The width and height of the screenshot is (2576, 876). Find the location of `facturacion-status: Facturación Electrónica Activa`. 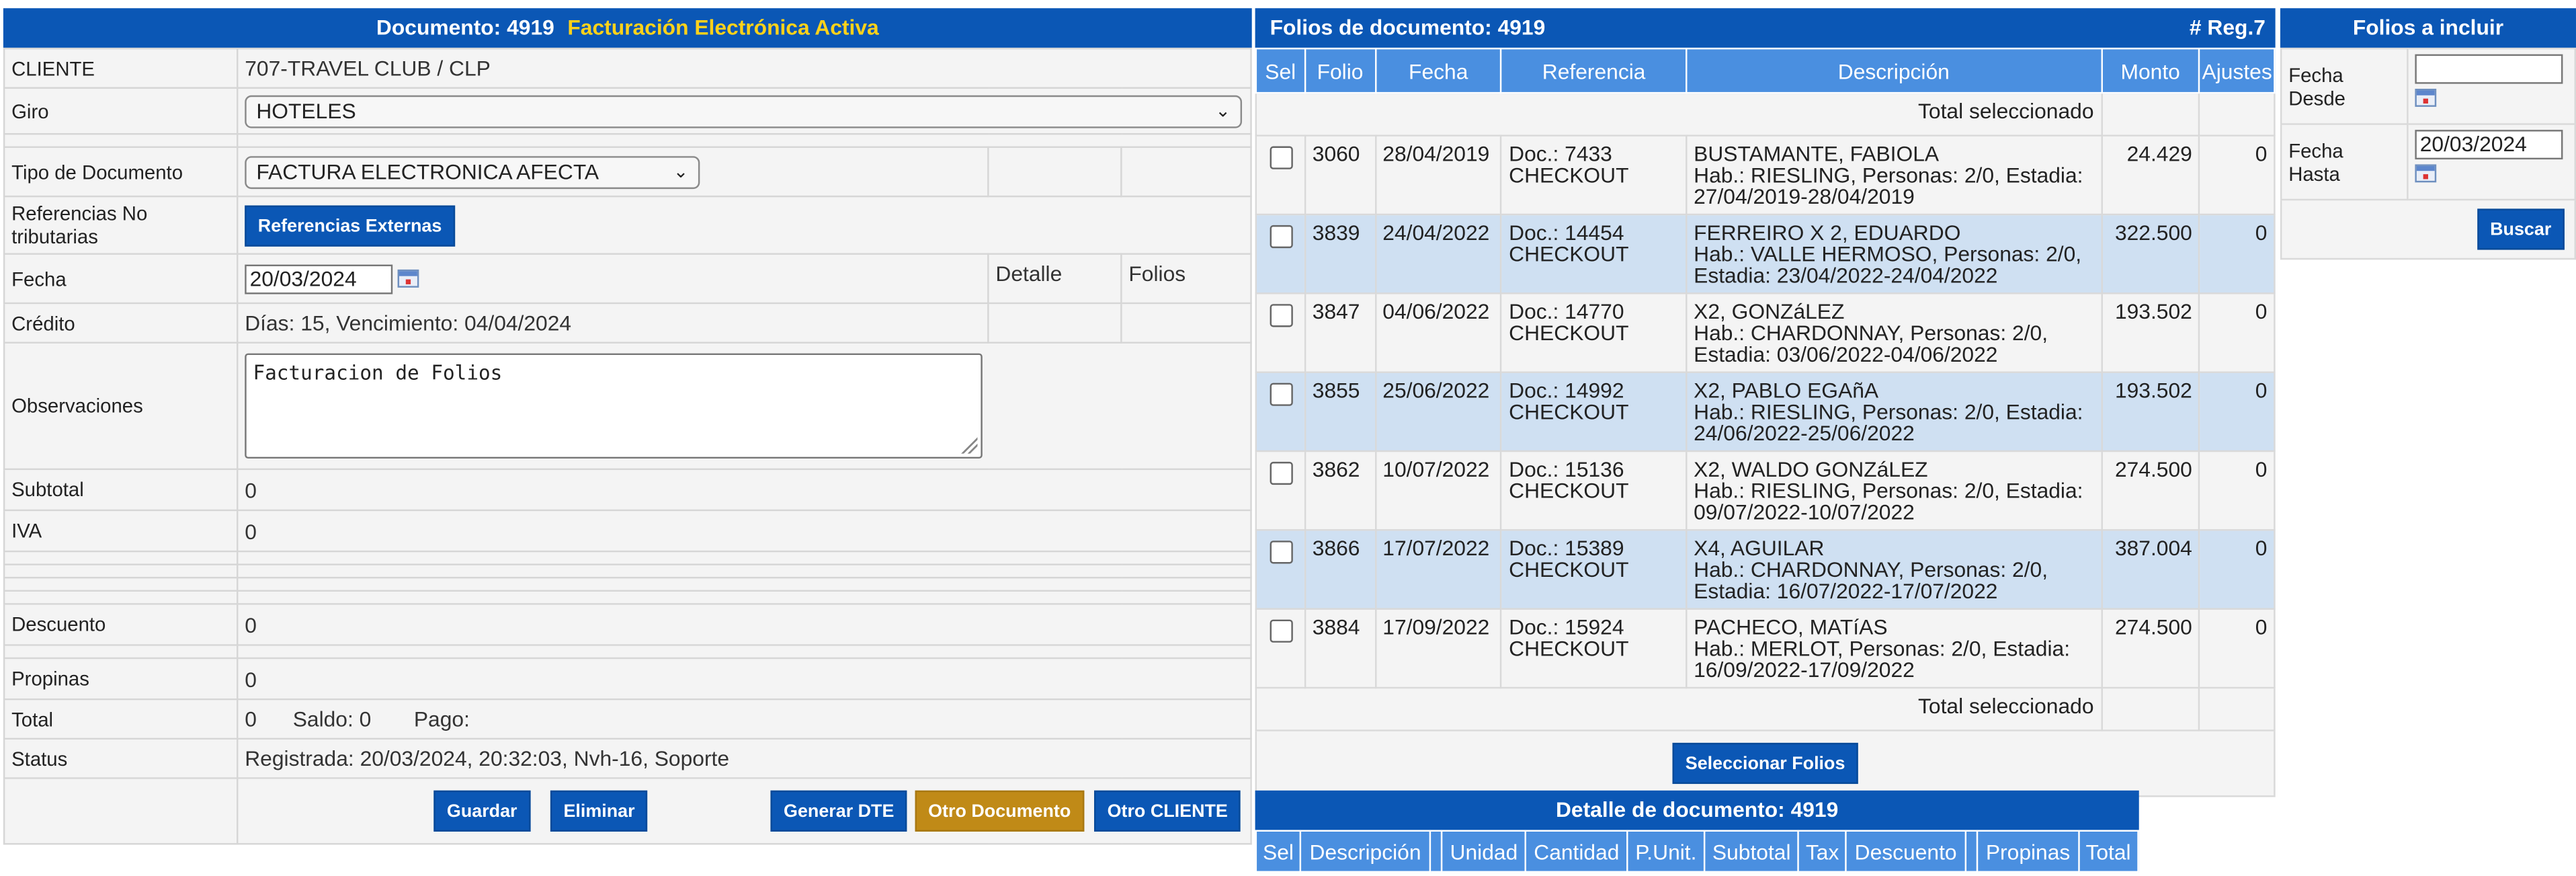

facturacion-status: Facturación Electrónica Activa is located at coordinates (723, 28).